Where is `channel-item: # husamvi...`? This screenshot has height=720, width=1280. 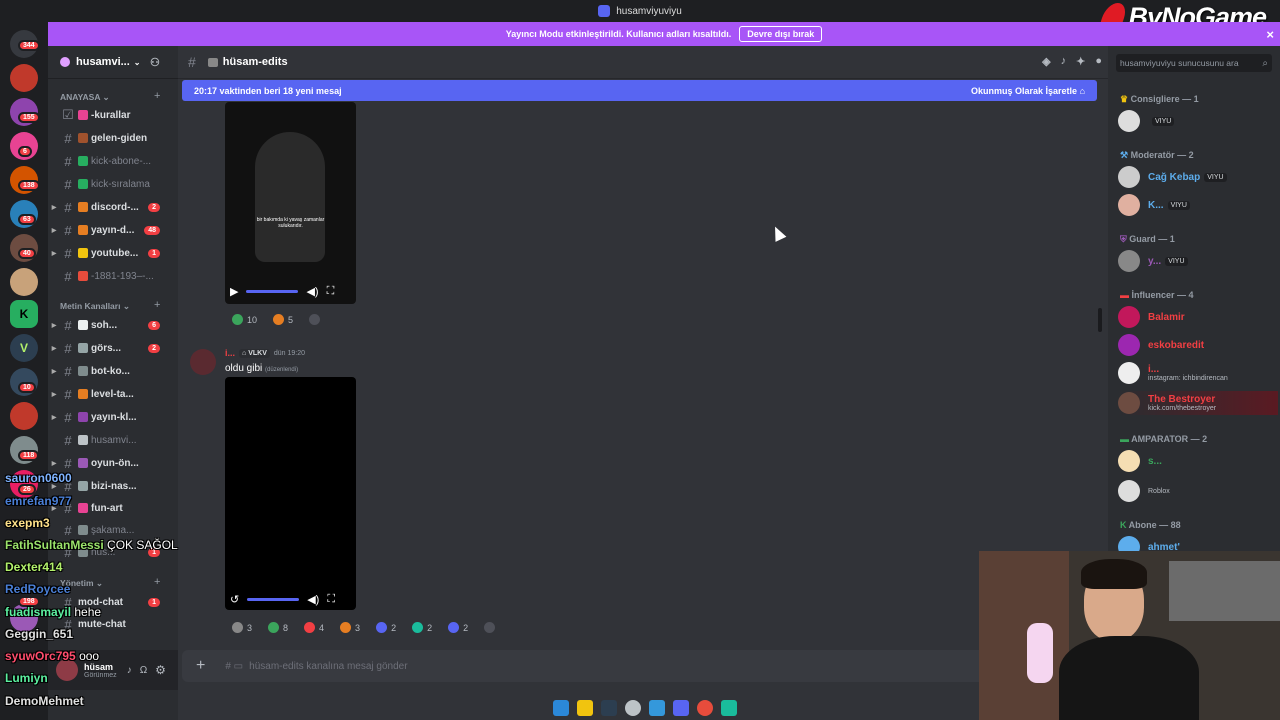 channel-item: # husamvi... is located at coordinates (112, 440).